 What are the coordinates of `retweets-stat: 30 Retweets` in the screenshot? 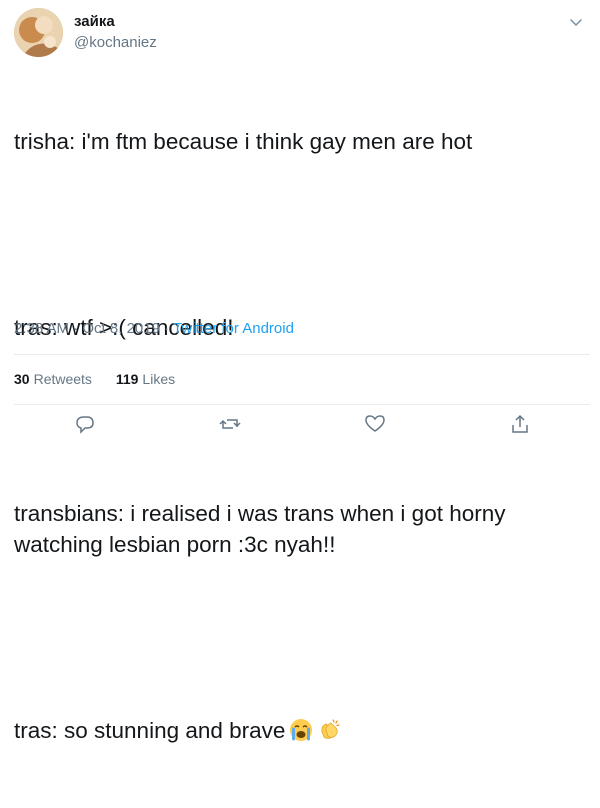 It's located at (53, 379).